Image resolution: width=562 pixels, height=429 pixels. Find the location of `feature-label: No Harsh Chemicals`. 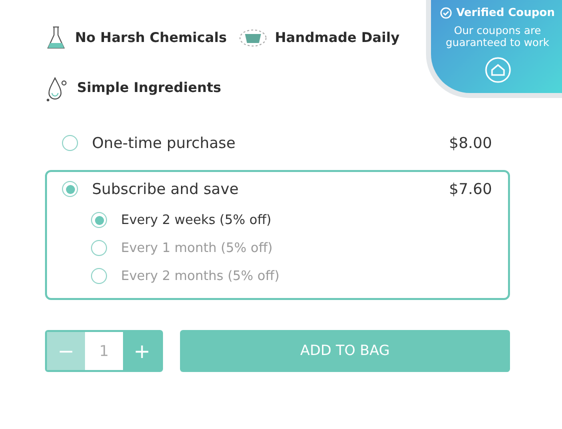

feature-label: No Harsh Chemicals is located at coordinates (151, 38).